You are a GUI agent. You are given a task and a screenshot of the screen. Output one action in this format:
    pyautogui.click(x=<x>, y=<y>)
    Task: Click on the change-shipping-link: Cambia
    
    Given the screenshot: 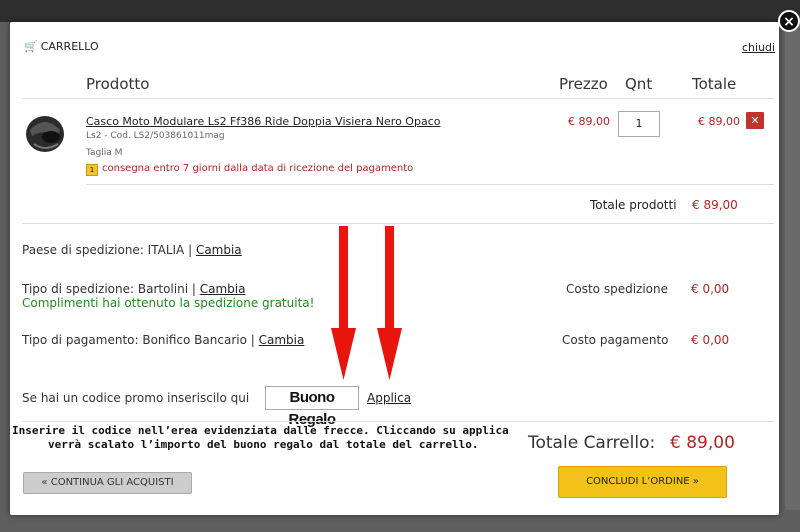 What is the action you would take?
    pyautogui.click(x=223, y=289)
    